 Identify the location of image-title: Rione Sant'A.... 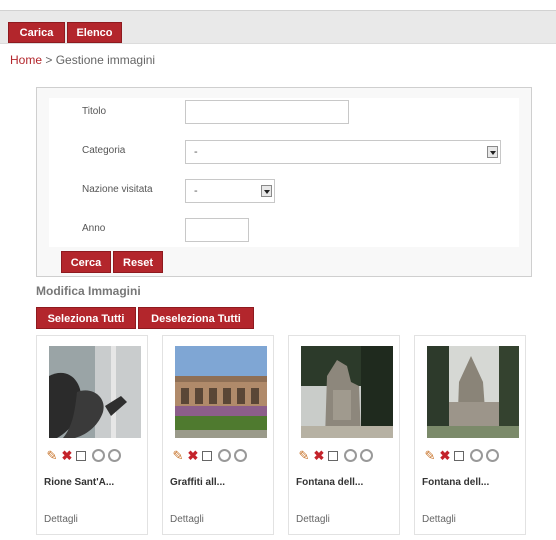
(79, 482).